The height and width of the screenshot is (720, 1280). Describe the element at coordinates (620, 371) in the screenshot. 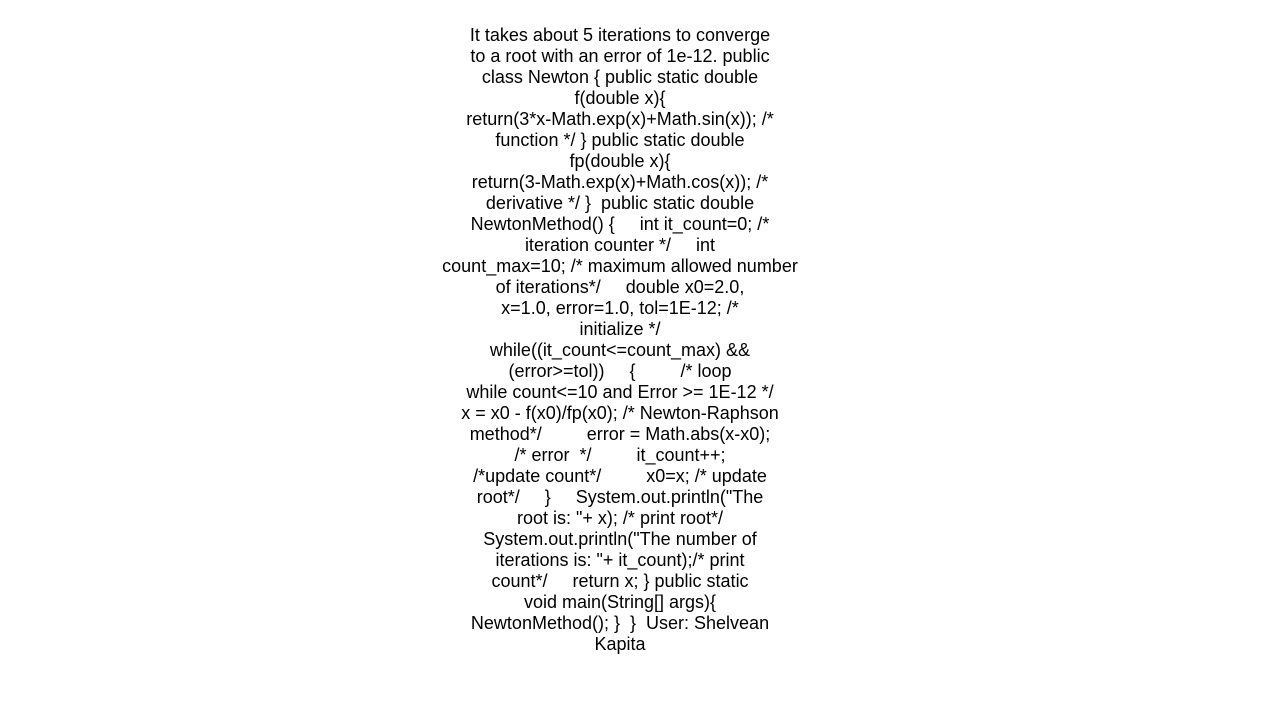

I see `text-line: (error>=tol)) { /* loop` at that location.